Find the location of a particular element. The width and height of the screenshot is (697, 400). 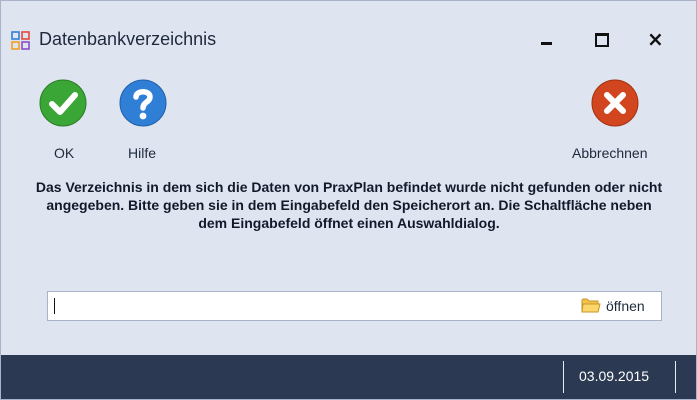

question-mark-icon is located at coordinates (143, 103).